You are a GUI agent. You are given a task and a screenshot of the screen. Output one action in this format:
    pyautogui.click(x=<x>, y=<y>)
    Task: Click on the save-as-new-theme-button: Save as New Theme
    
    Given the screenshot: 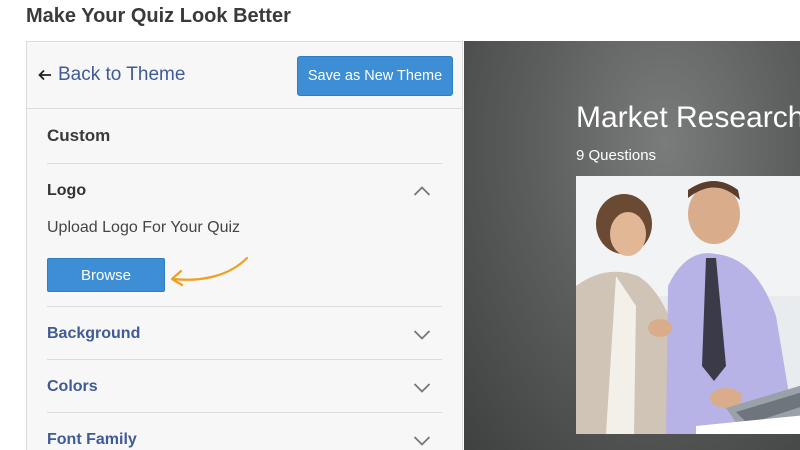 What is the action you would take?
    pyautogui.click(x=375, y=76)
    